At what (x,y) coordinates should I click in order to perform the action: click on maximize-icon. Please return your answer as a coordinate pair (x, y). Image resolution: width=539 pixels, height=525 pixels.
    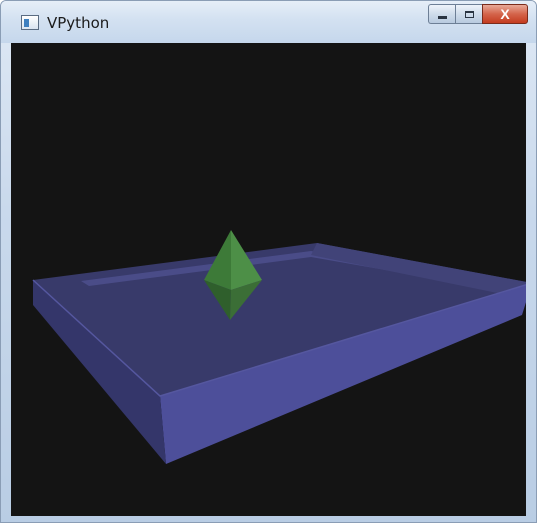
    Looking at the image, I should click on (469, 14).